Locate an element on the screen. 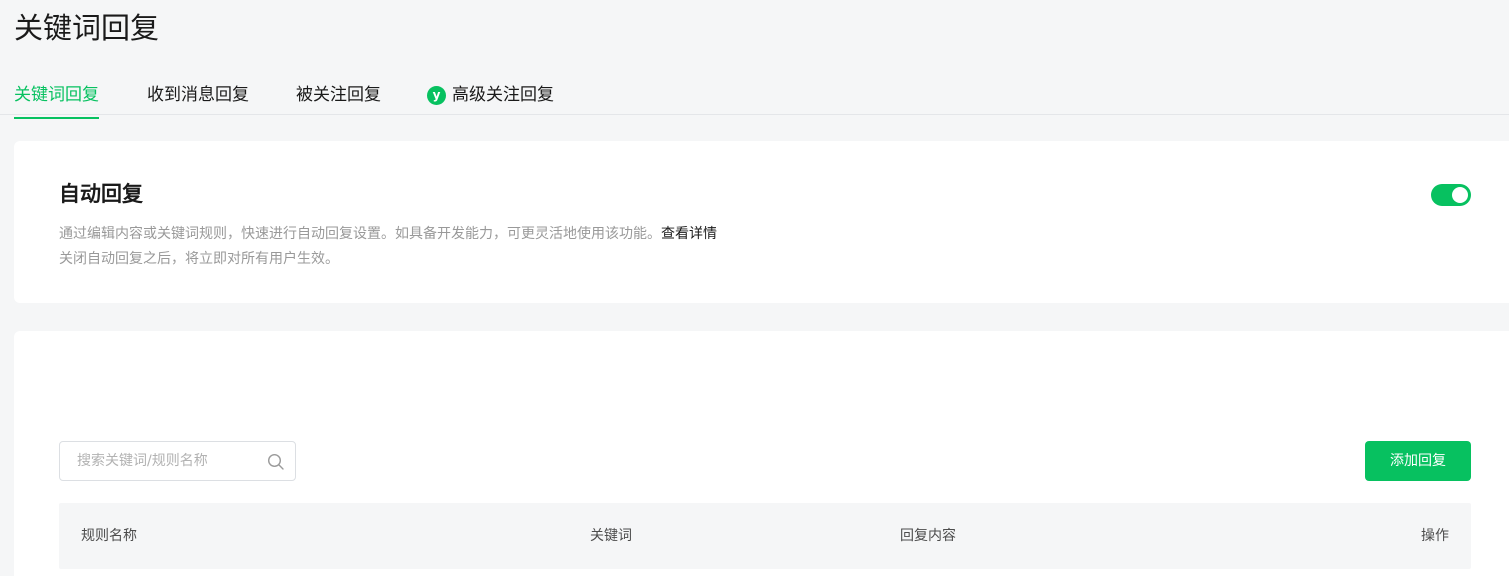  column-header-reply-content: 回复内容 is located at coordinates (928, 536).